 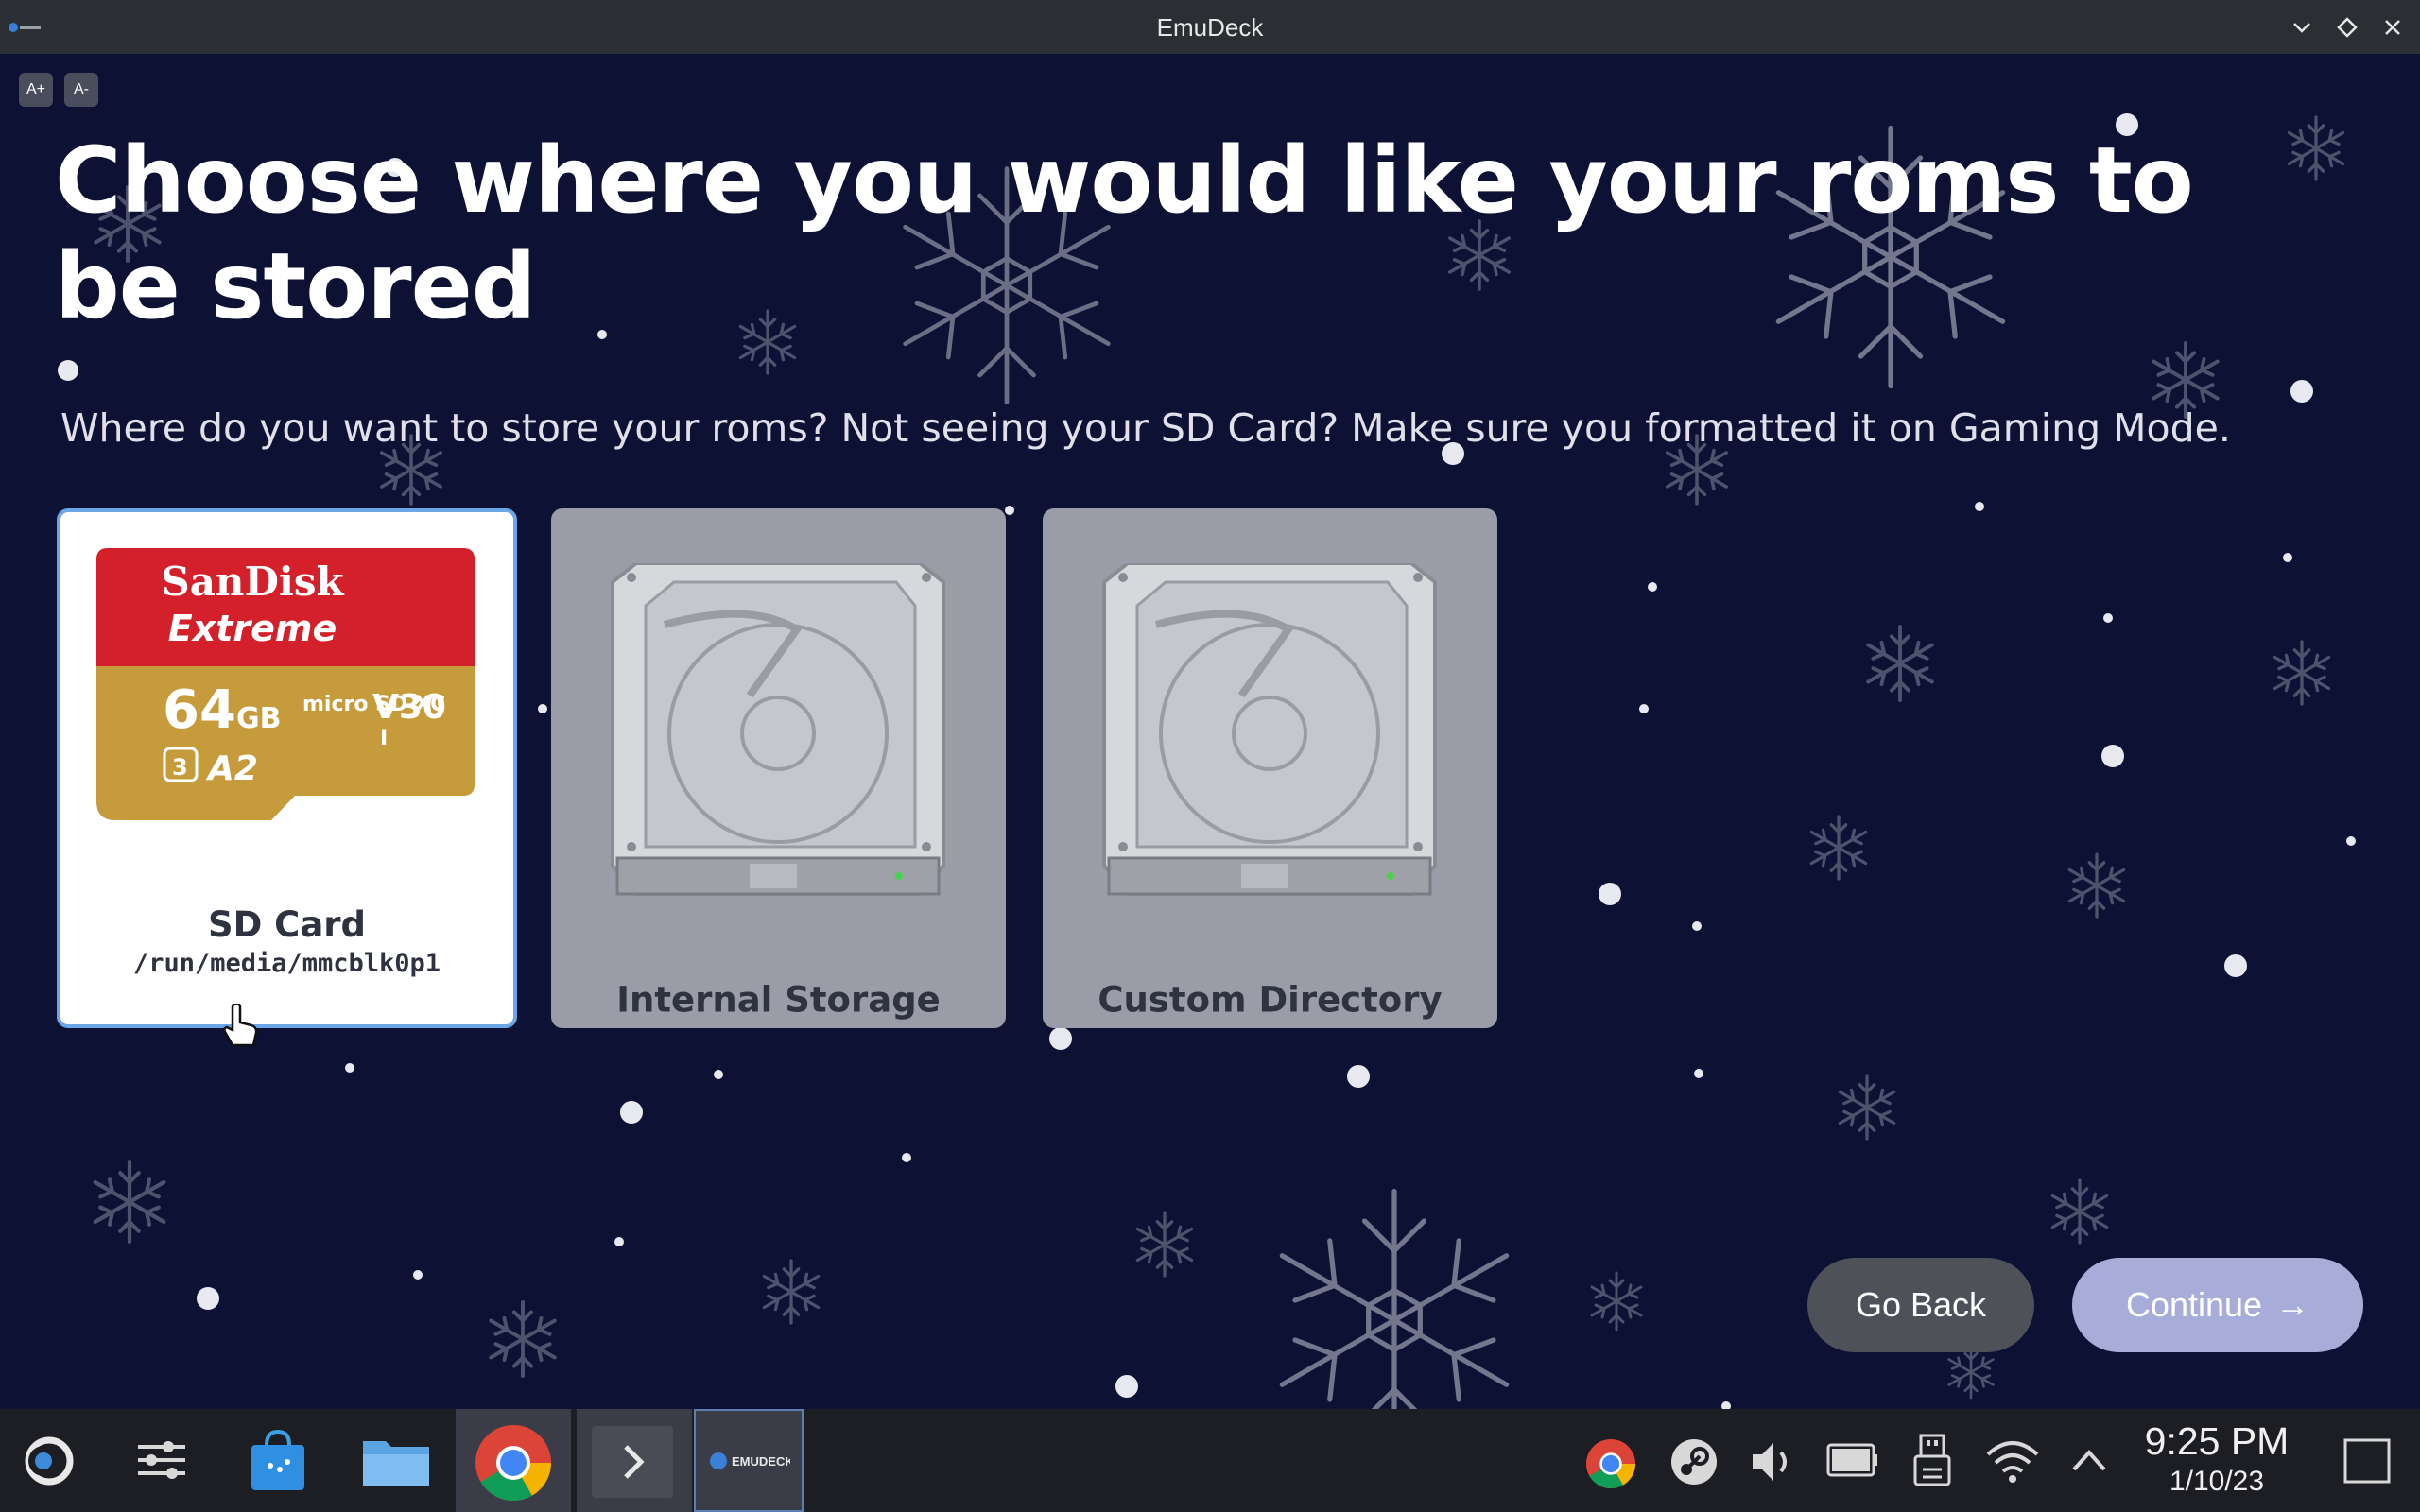 I want to click on svg-text: Extreme, so click(x=252, y=628).